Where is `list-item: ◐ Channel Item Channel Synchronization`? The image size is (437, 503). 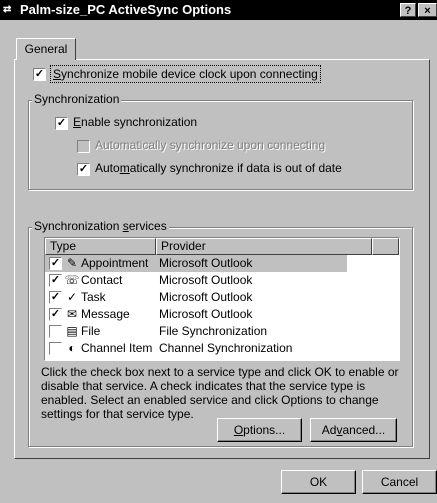
list-item: ◐ Channel Item Channel Synchronization is located at coordinates (222, 348).